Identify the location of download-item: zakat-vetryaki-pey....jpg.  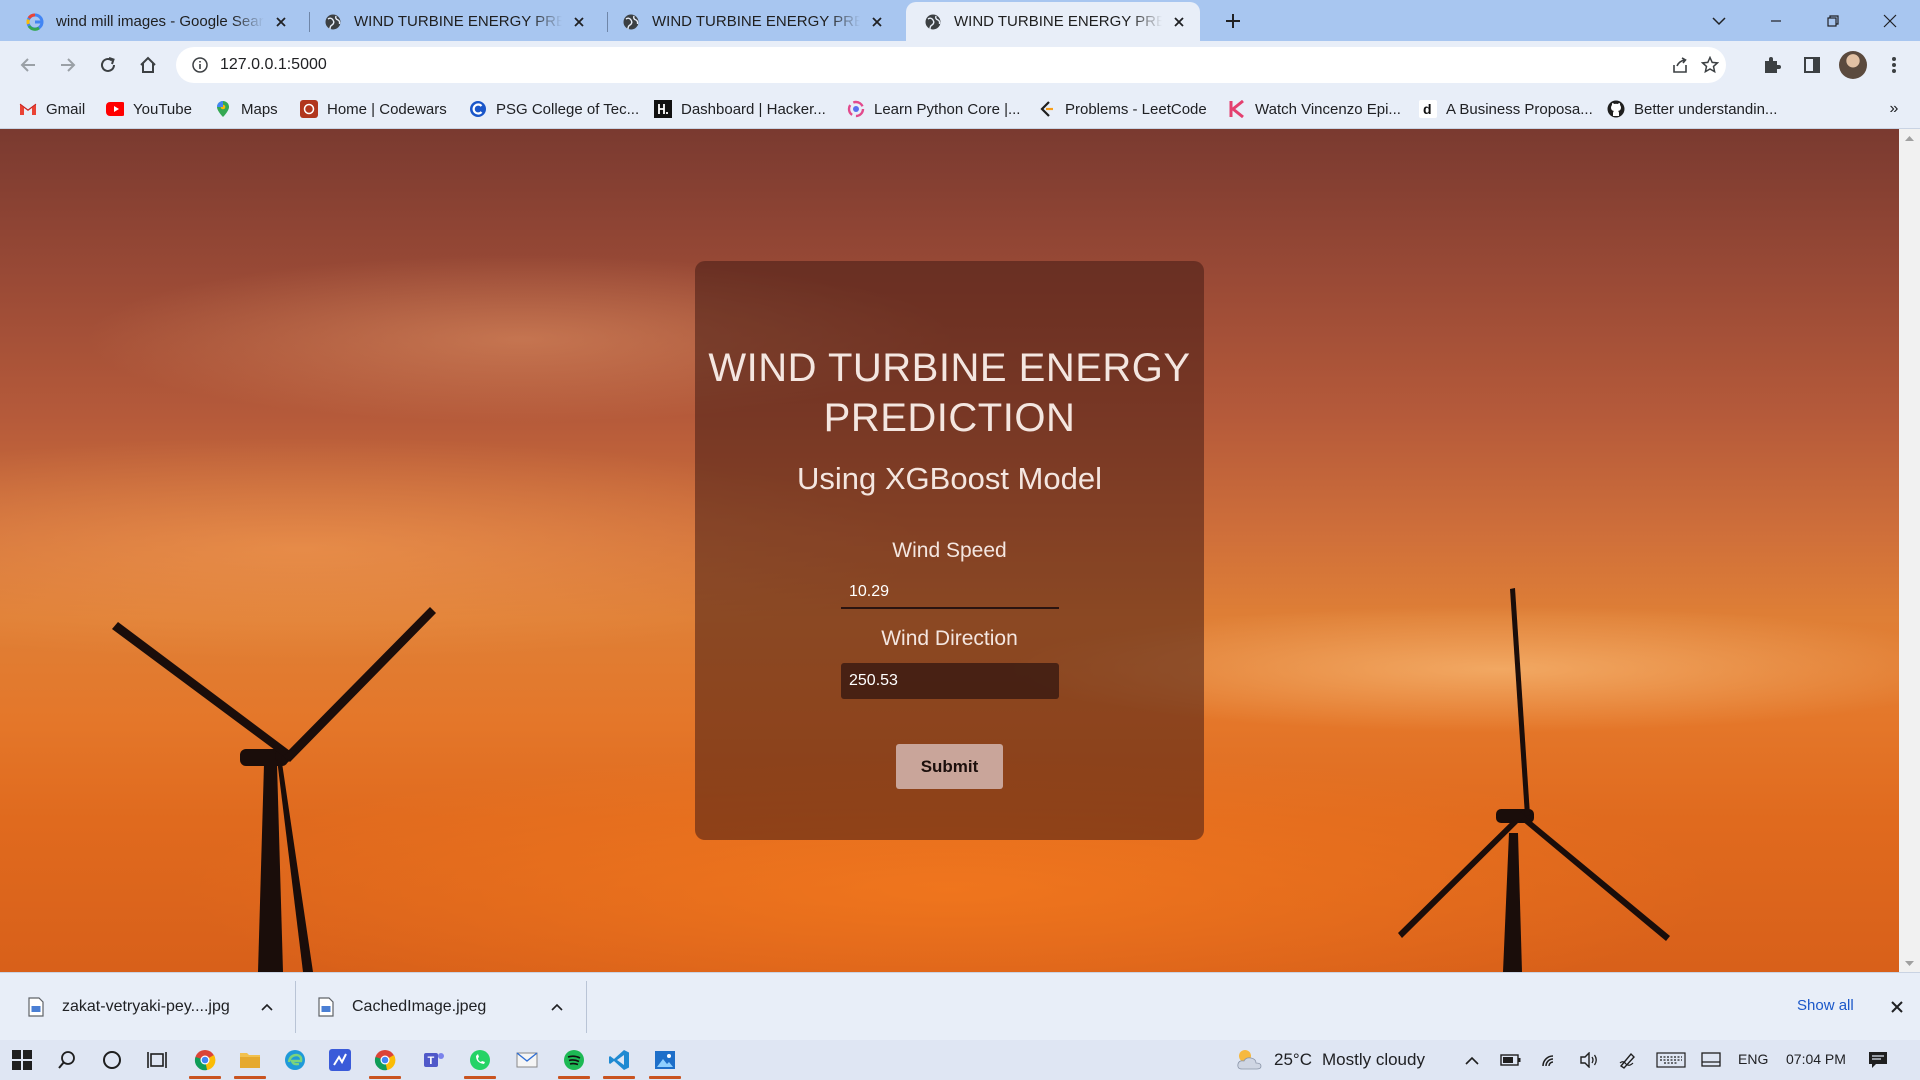
(129, 1007).